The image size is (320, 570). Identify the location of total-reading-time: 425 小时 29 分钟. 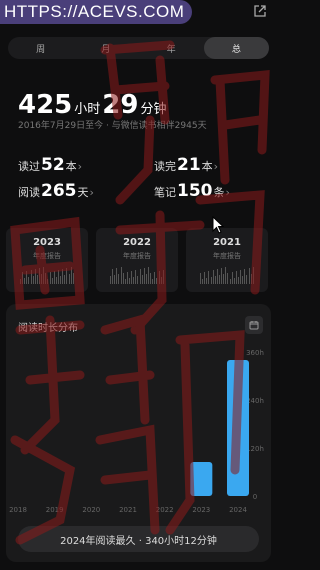
(93, 105).